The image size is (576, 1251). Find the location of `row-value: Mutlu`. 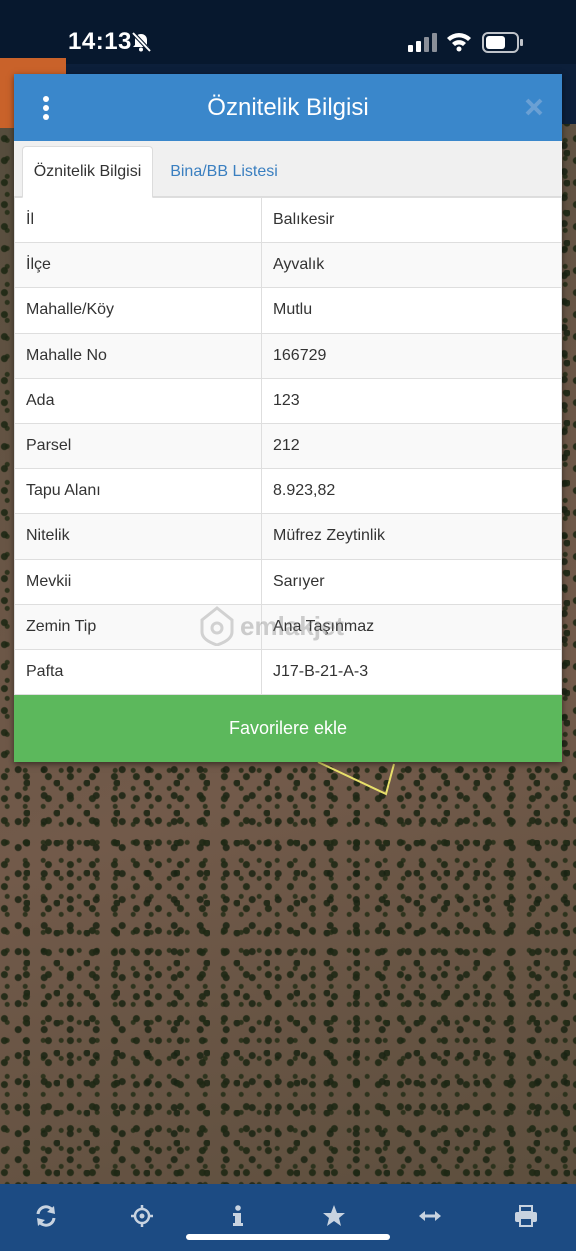

row-value: Mutlu is located at coordinates (411, 310).